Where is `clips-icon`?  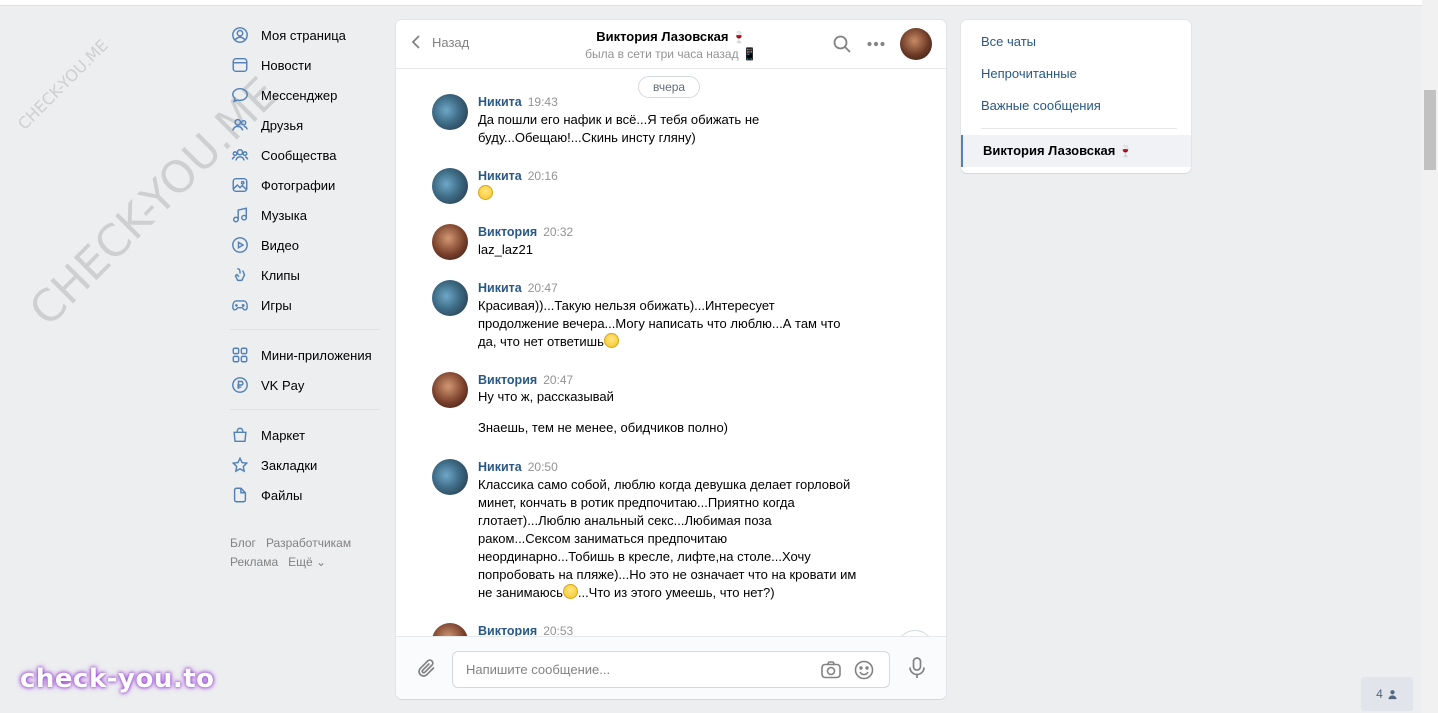 clips-icon is located at coordinates (240, 275).